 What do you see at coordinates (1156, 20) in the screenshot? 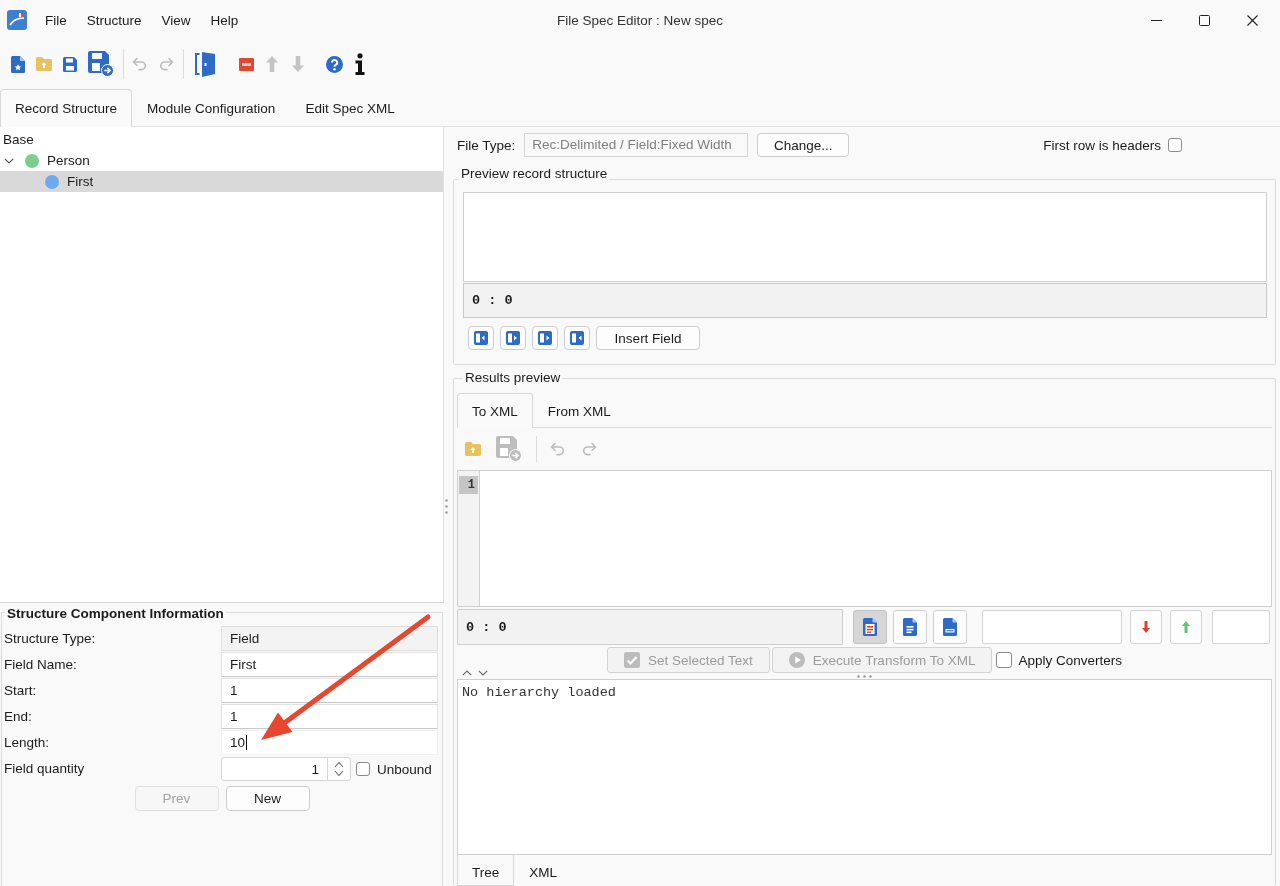
I see `minimize-icon` at bounding box center [1156, 20].